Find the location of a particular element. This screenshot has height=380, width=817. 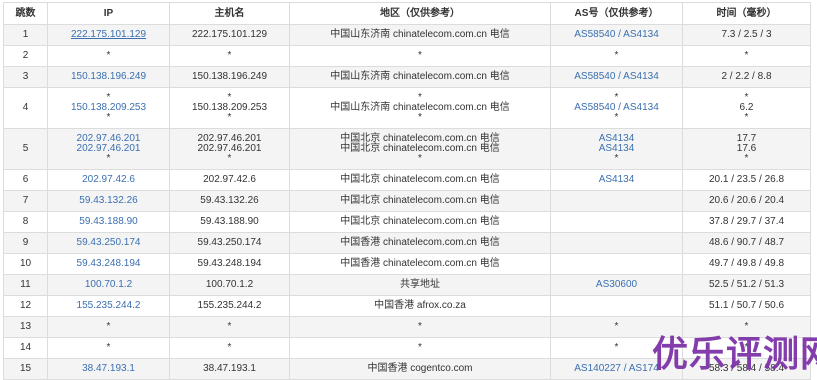

hostname-line: 59.43.250.174 is located at coordinates (229, 242).